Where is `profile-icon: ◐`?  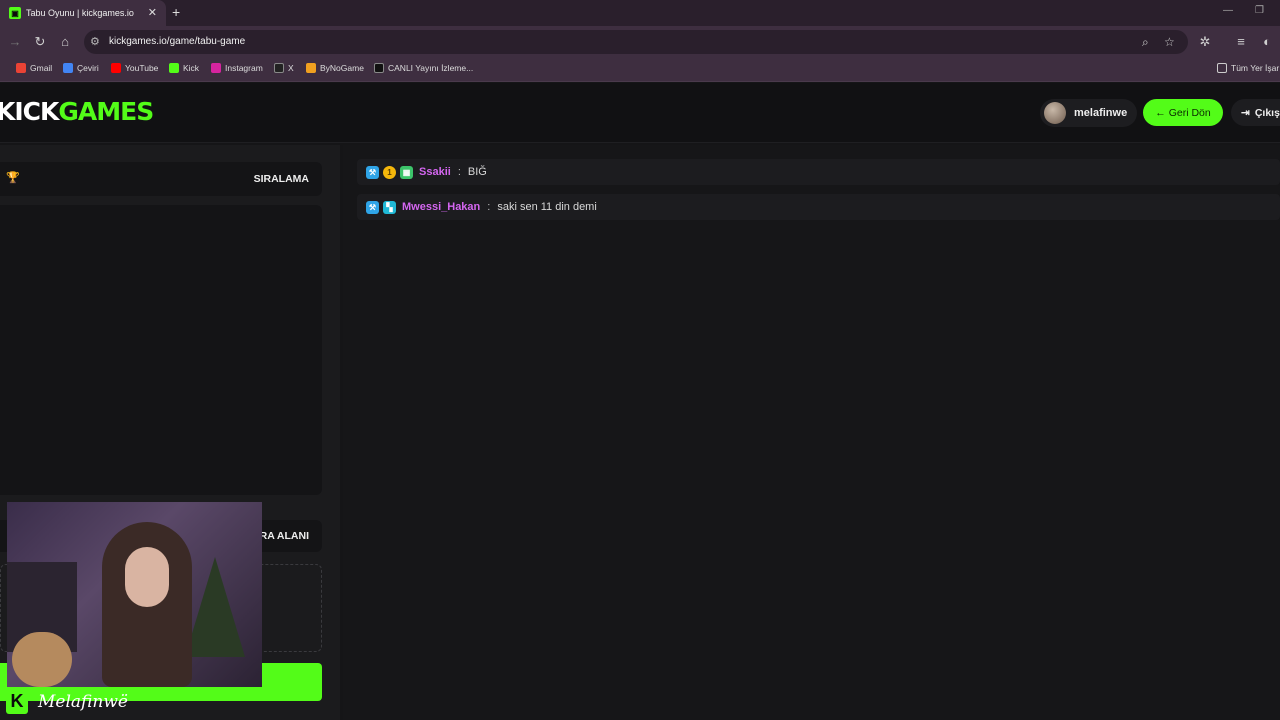
profile-icon: ◐ is located at coordinates (1267, 41).